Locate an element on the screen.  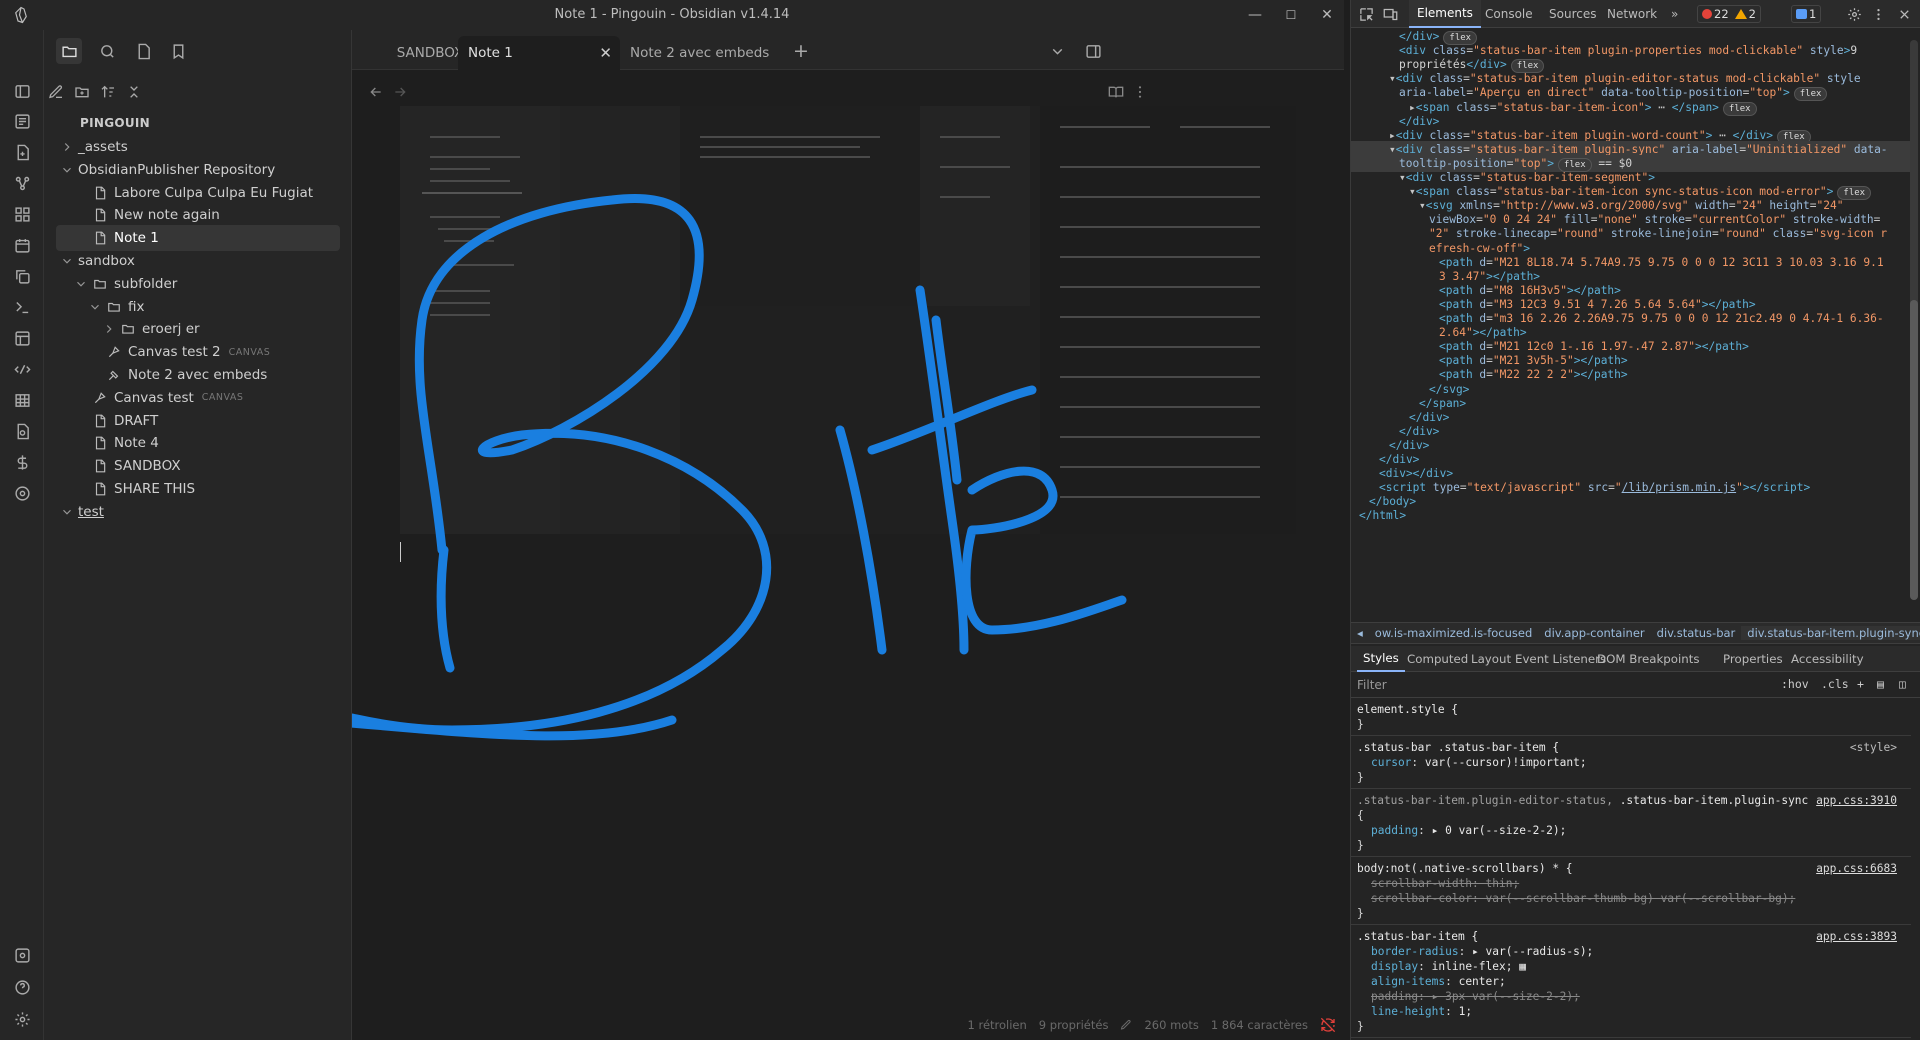
computed-sidebar-icon: ◫ is located at coordinates (1902, 684).